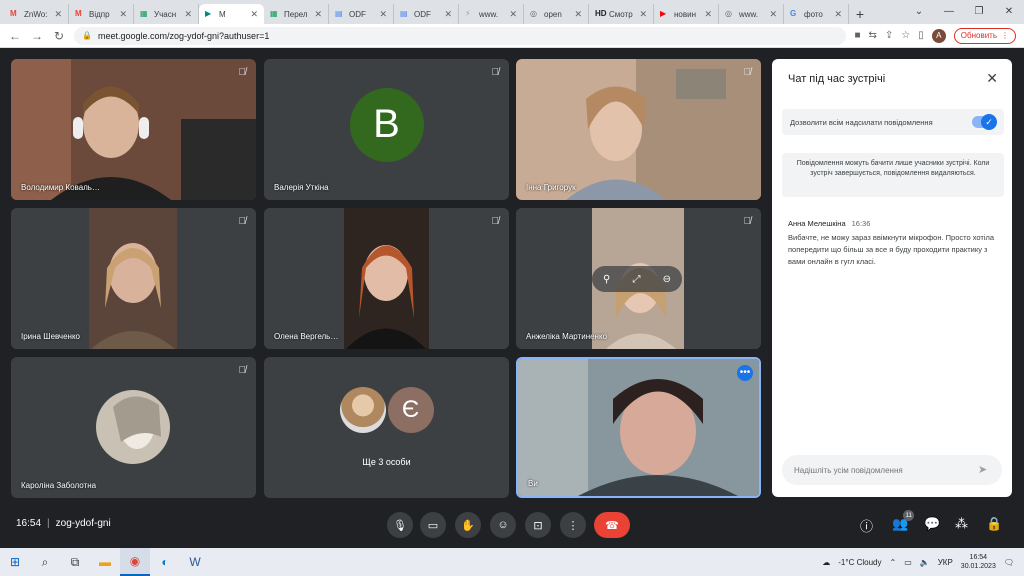 The width and height of the screenshot is (1024, 576). What do you see at coordinates (15, 36) in the screenshot?
I see `back-button: ←` at bounding box center [15, 36].